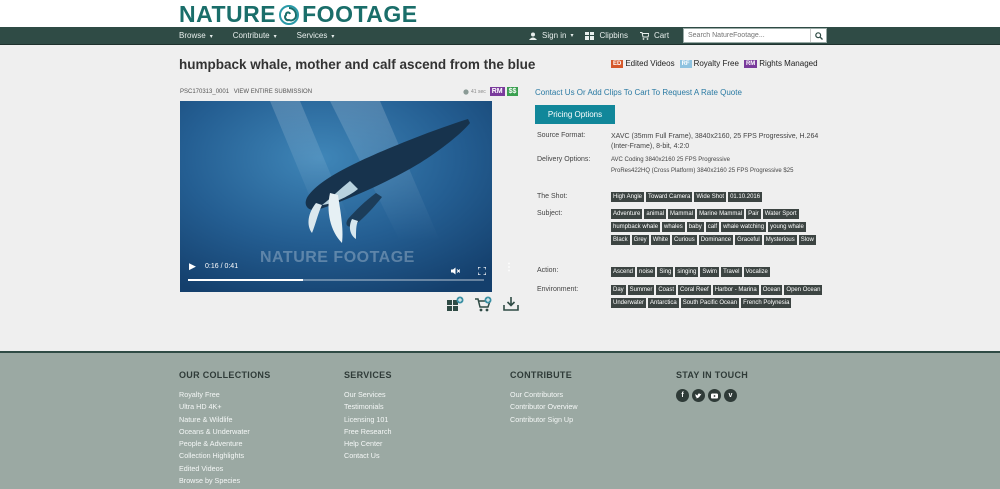 This screenshot has height=489, width=1000. What do you see at coordinates (544, 407) in the screenshot?
I see `footer-link: Contributor Overview` at bounding box center [544, 407].